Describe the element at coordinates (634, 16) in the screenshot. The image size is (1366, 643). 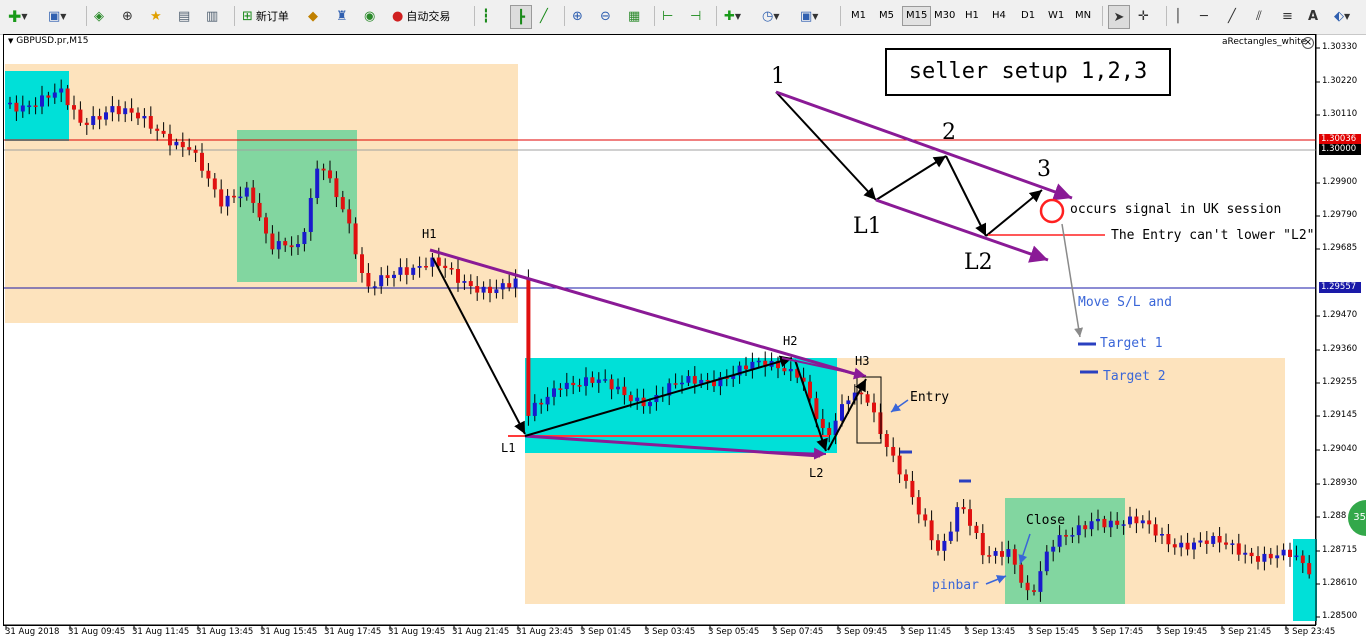
I see `tile-windows-button: ▦` at that location.